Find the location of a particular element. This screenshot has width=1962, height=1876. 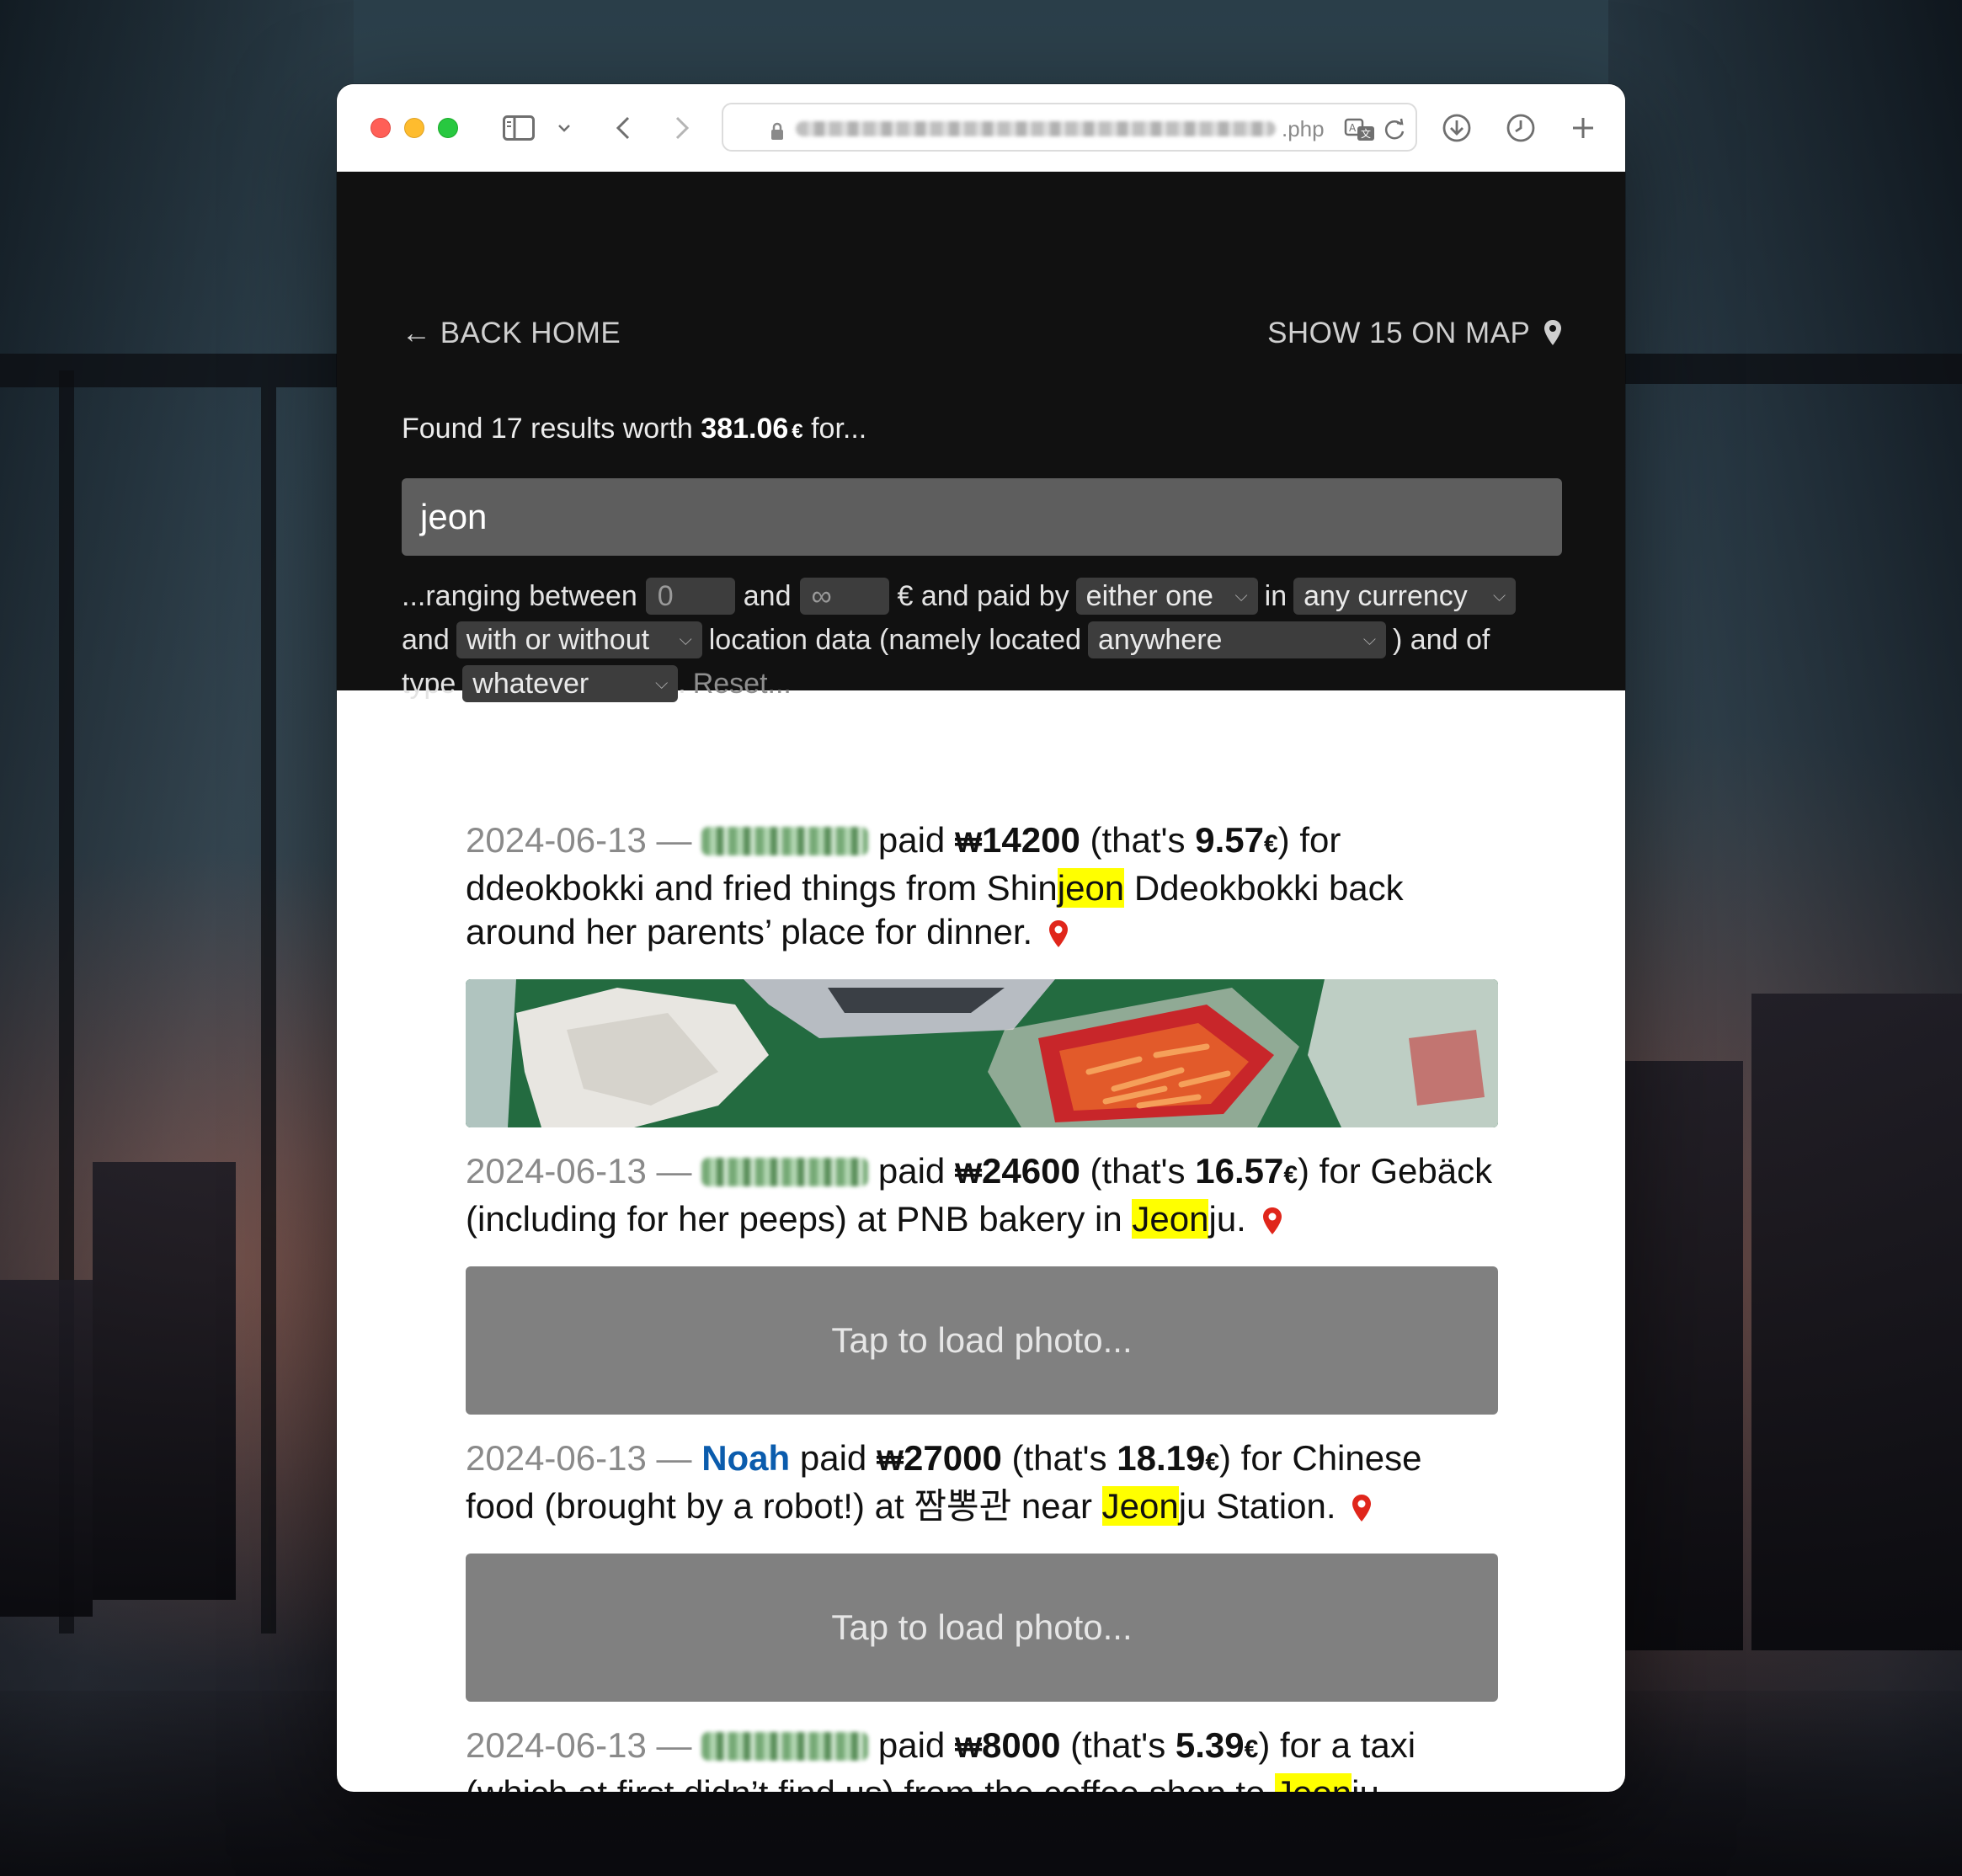

back-home-link: ← BACK HOME is located at coordinates (511, 334).